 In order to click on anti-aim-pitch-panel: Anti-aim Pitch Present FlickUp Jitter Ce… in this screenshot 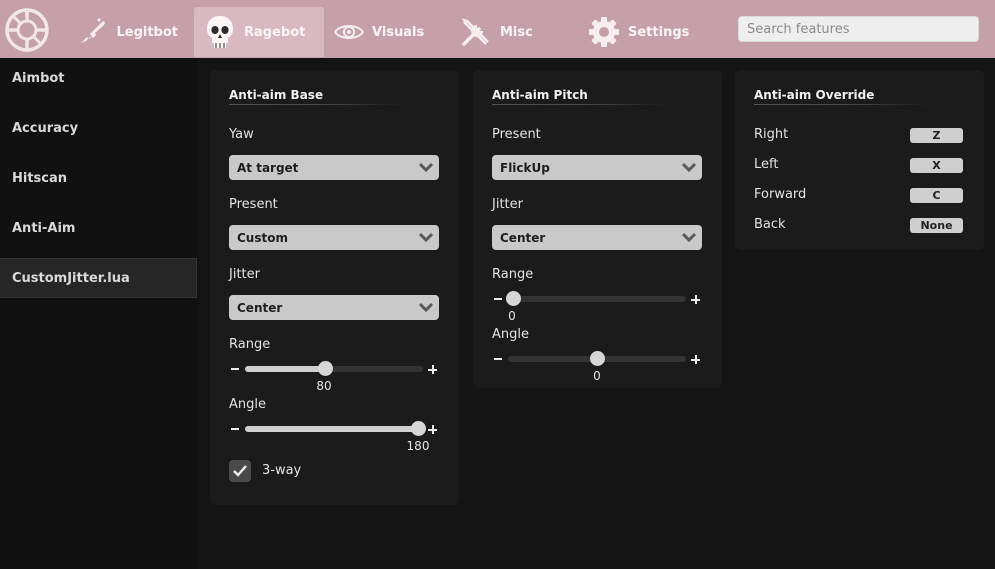, I will do `click(597, 229)`.